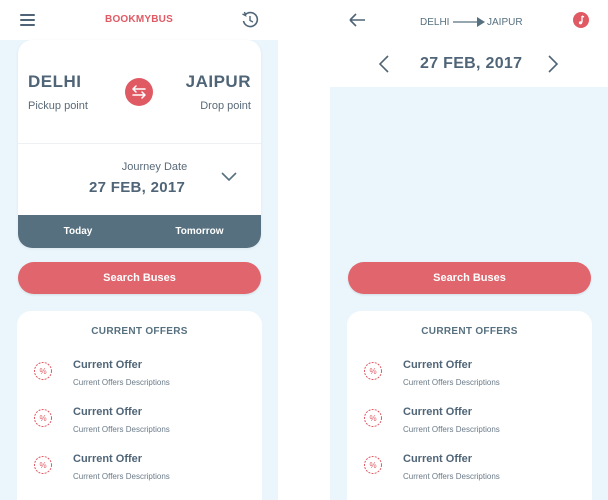  What do you see at coordinates (78, 231) in the screenshot?
I see `today-button: Today` at bounding box center [78, 231].